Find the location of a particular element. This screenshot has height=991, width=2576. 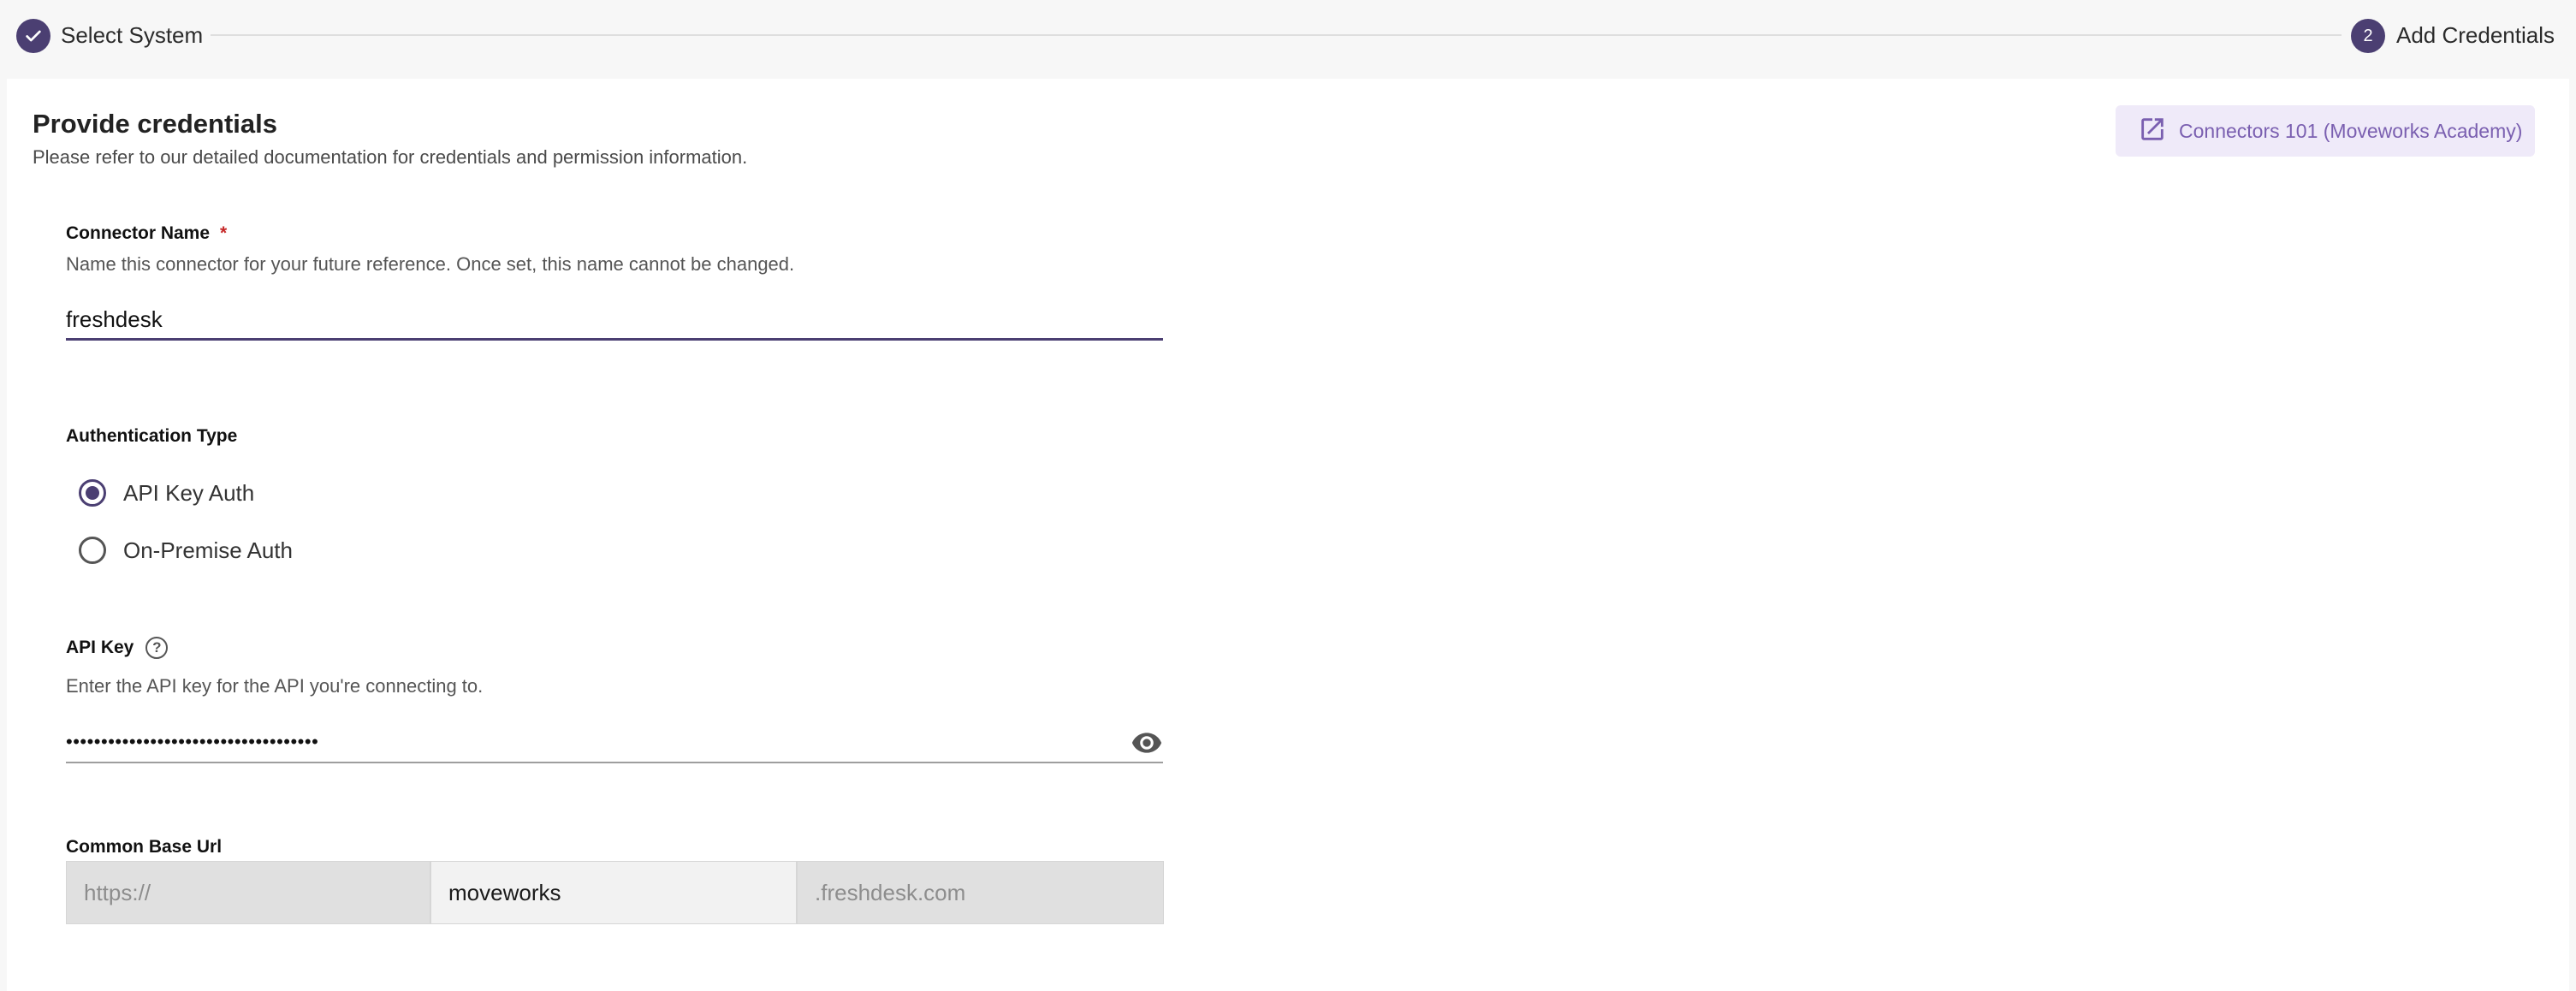

auth-option-on-premise: On-Premise Auth is located at coordinates (186, 550).